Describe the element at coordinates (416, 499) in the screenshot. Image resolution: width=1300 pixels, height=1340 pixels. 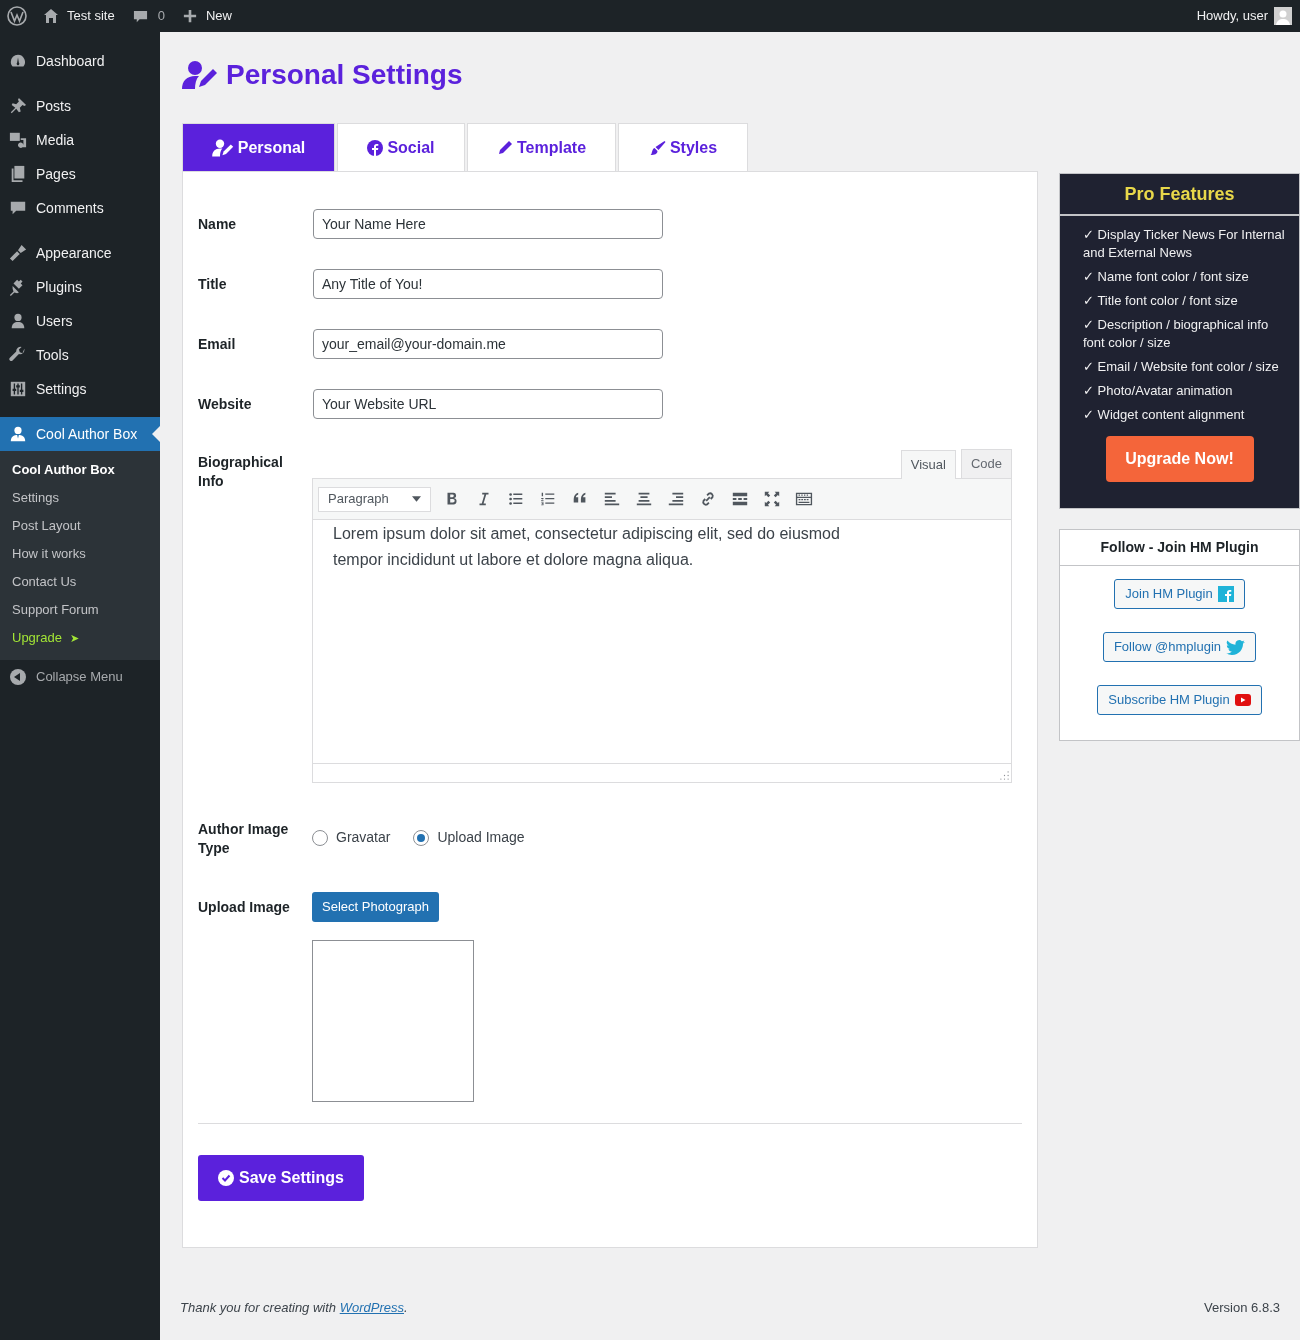
I see `caret-icon` at that location.